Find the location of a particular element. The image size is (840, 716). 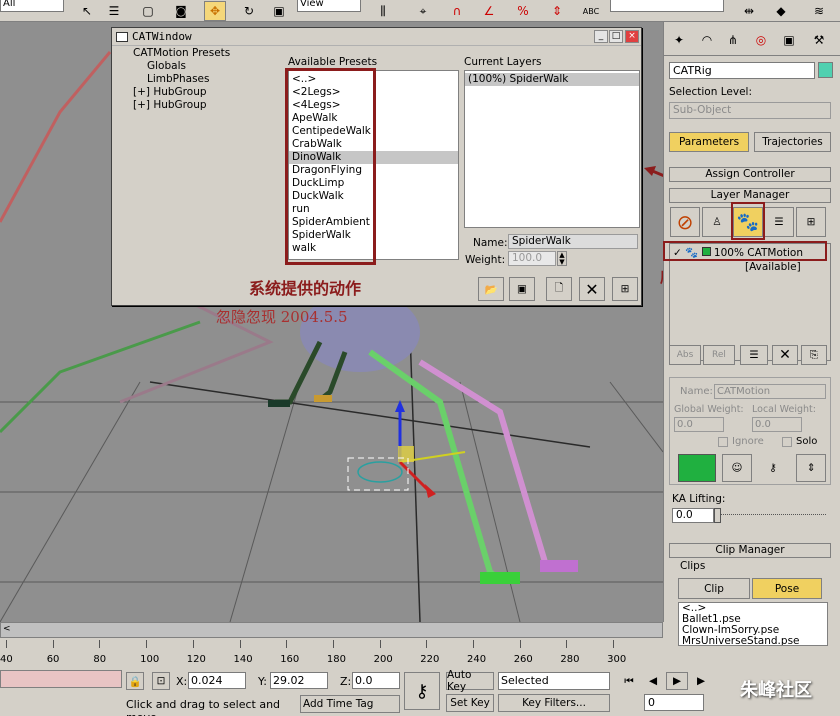

select-scale-icon: ▣ is located at coordinates (279, 11).